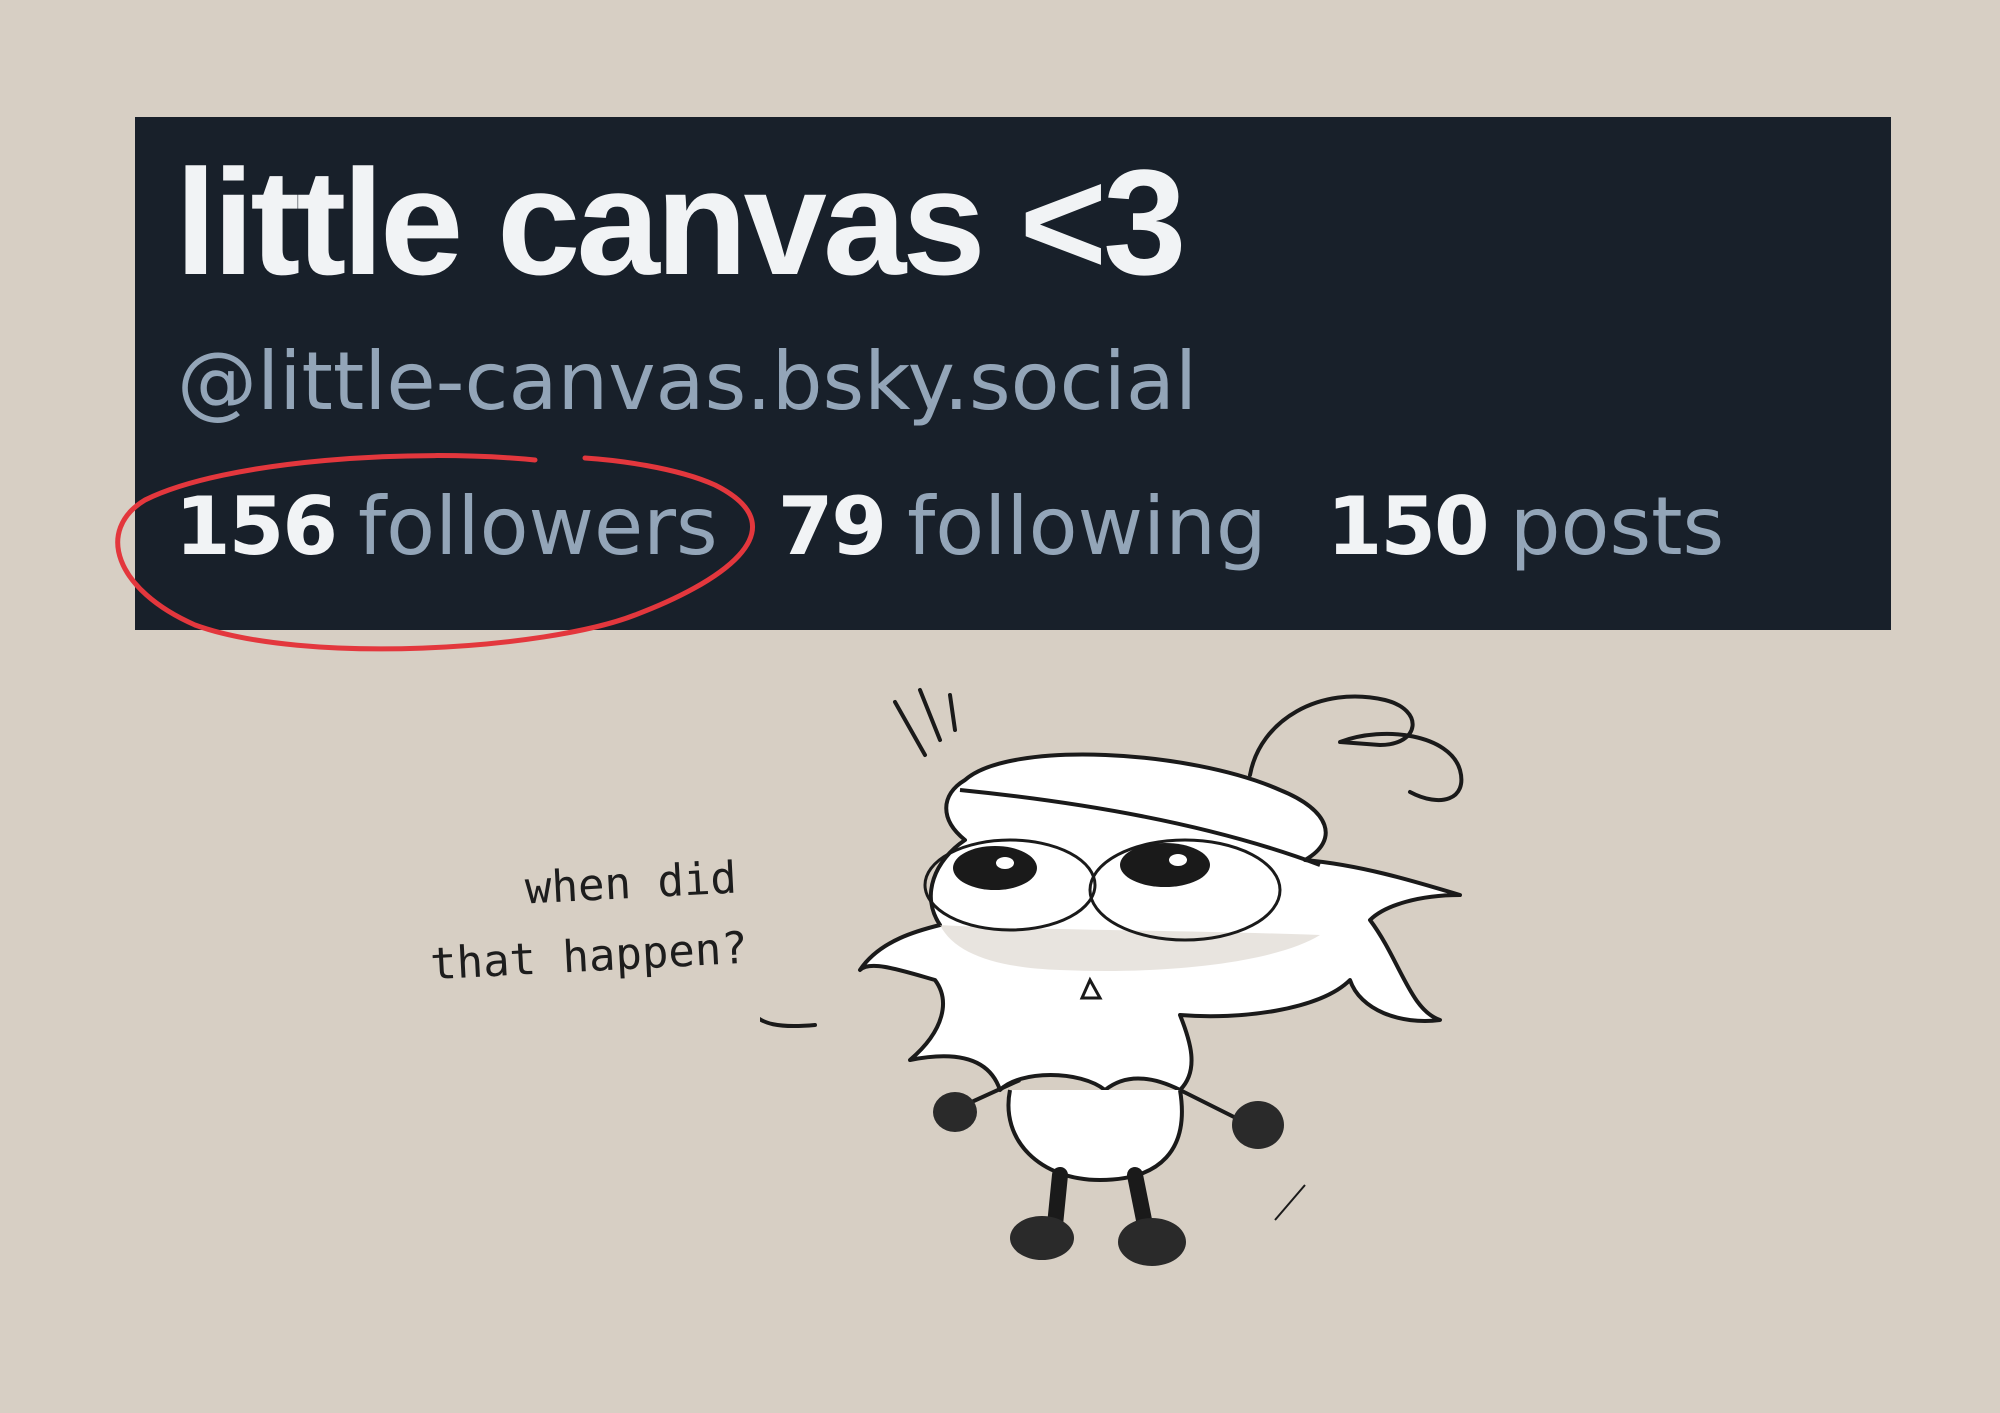 Image resolution: width=2000 pixels, height=1413 pixels. I want to click on profile-stats: 156 followers 79 following 150 posts, so click(949, 527).